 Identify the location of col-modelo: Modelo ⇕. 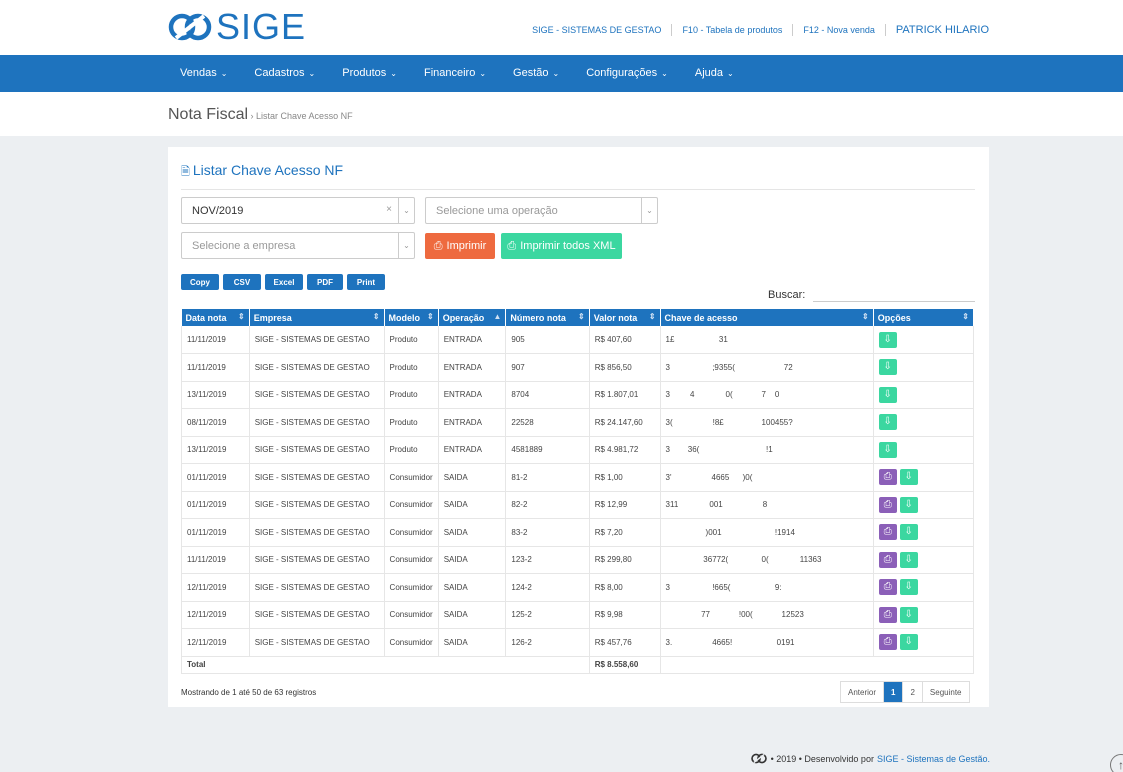
(411, 317).